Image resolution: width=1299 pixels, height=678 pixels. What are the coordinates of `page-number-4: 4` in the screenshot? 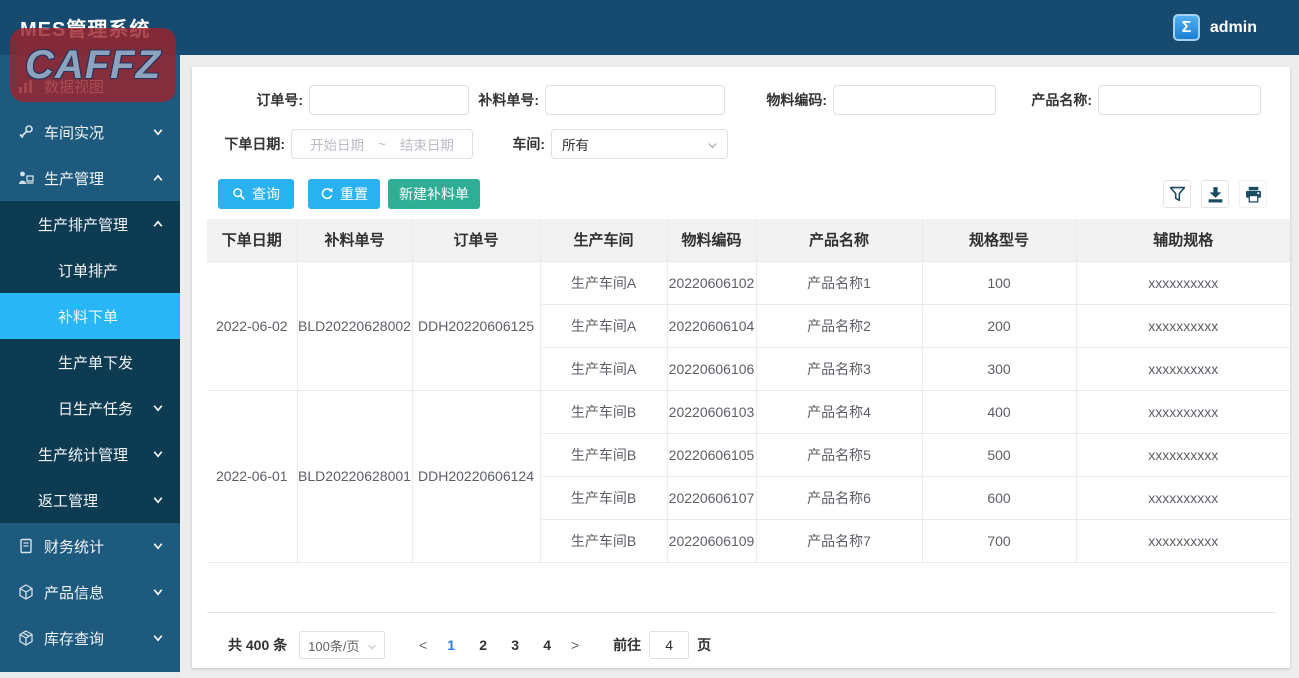 It's located at (547, 645).